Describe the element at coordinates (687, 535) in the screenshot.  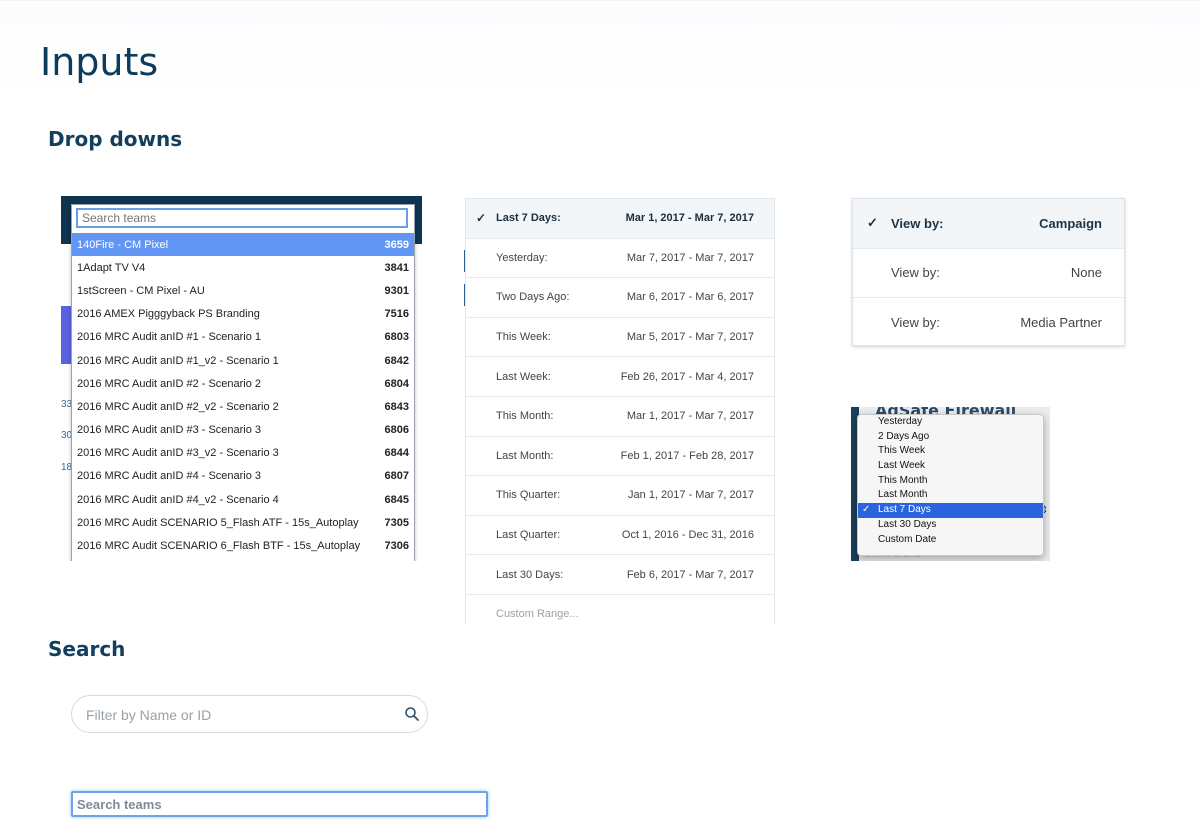
I see `date-option-range: Oct 1, 2016 - Dec 31, 2016` at that location.